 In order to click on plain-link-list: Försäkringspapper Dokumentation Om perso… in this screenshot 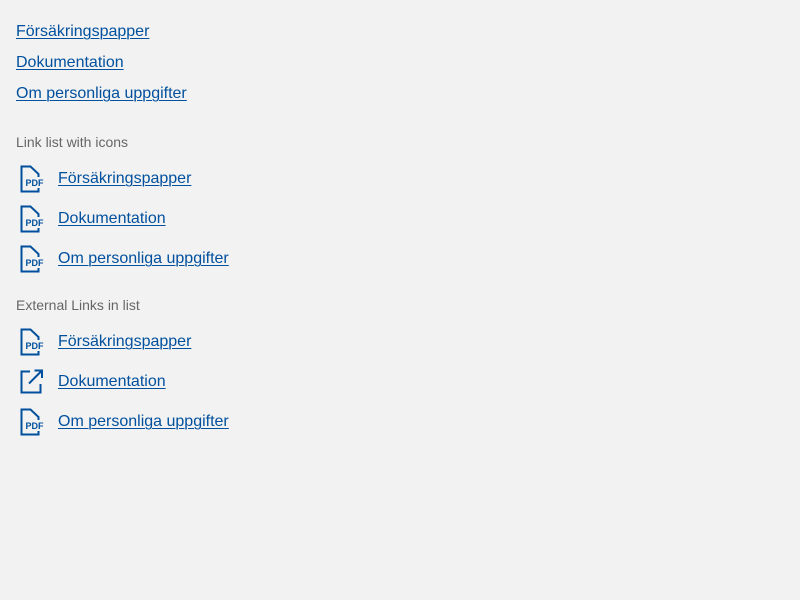, I will do `click(101, 66)`.